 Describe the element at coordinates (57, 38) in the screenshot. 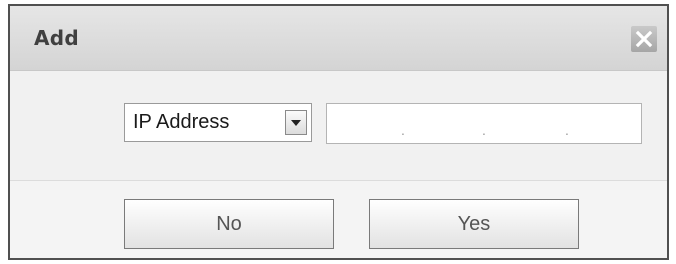

I see `dialog-title: Add` at that location.